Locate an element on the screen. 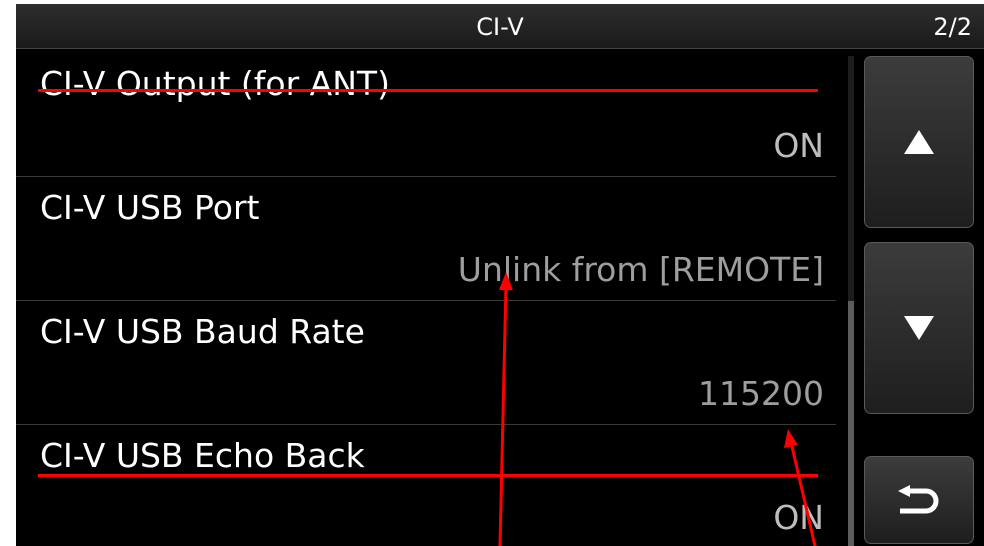  arrow-to-usb-port is located at coordinates (503, 415).